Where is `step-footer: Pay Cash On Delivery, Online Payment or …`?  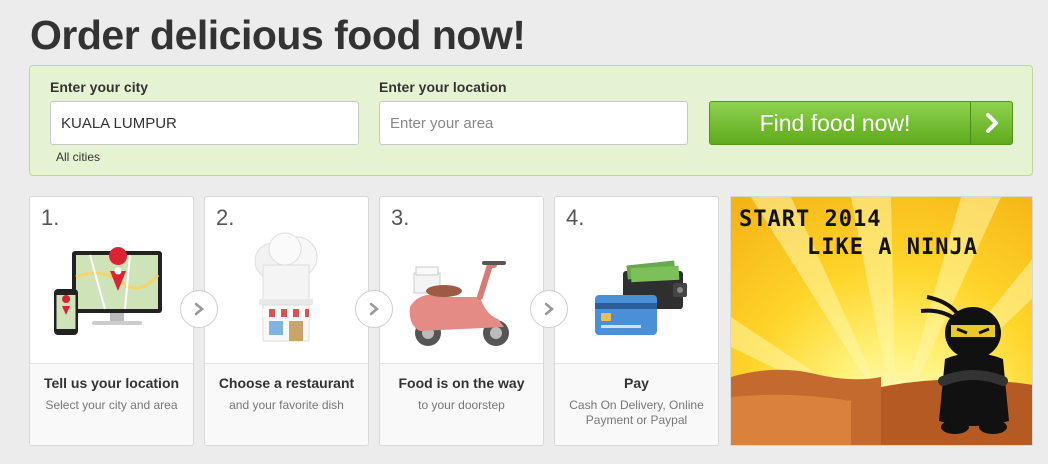
step-footer: Pay Cash On Delivery, Online Payment or … is located at coordinates (636, 404).